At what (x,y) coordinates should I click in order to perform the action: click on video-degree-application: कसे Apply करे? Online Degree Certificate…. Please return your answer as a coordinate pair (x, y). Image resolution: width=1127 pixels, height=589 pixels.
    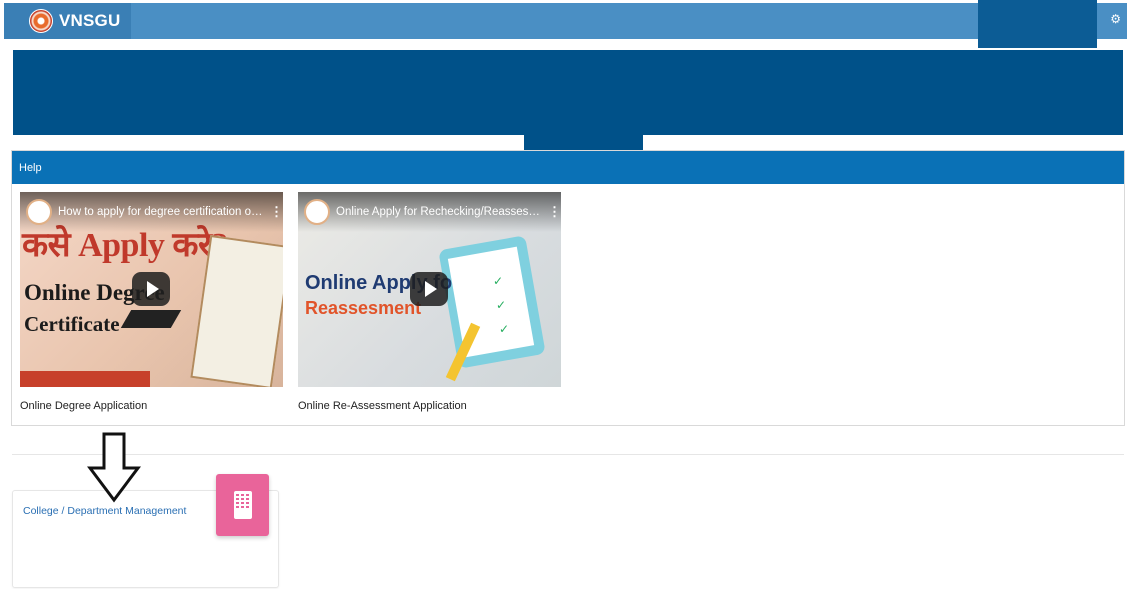
    Looking at the image, I should click on (151, 289).